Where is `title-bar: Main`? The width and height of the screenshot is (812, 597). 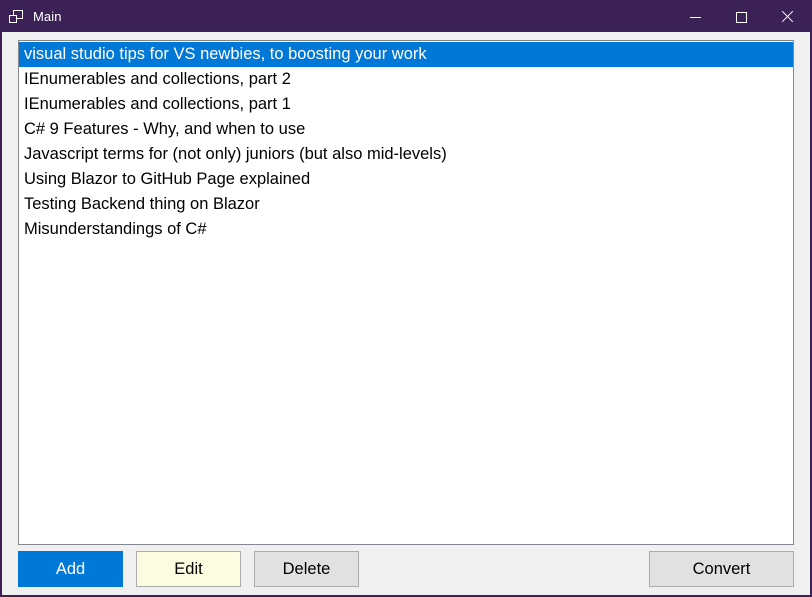 title-bar: Main is located at coordinates (406, 17).